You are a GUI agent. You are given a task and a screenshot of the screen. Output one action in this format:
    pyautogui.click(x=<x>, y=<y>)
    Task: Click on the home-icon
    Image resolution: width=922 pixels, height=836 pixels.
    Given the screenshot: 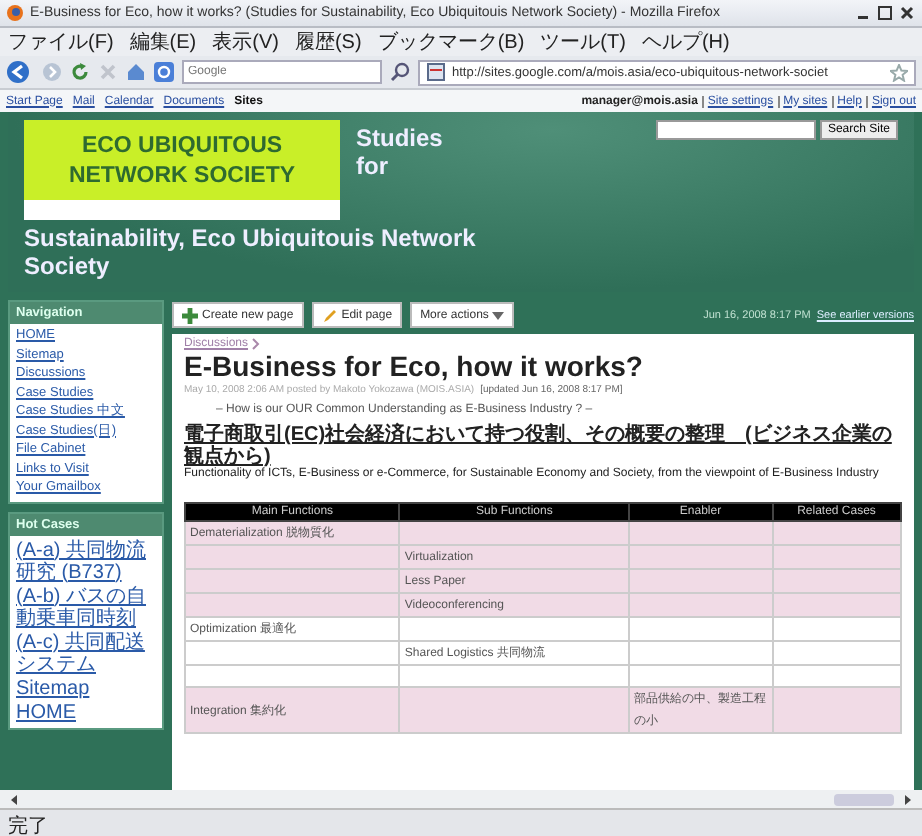 What is the action you would take?
    pyautogui.click(x=136, y=72)
    